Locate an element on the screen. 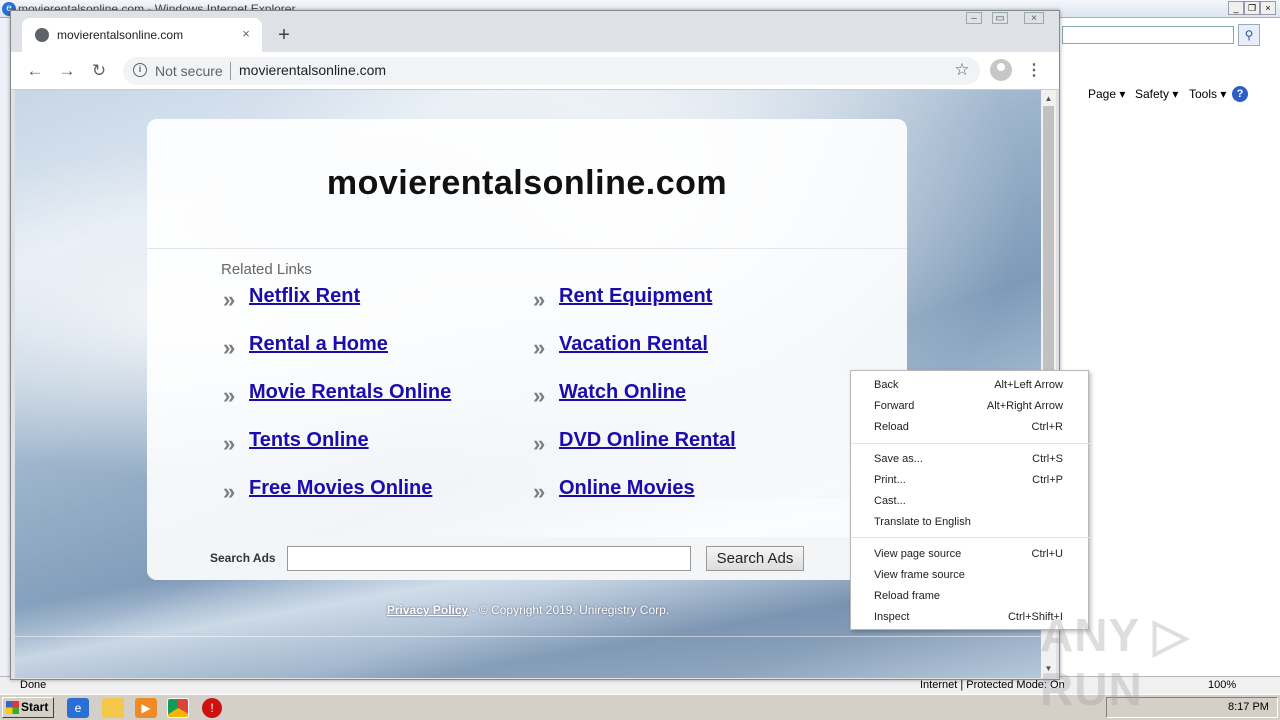 This screenshot has width=1280, height=720. bookmark-star-icon: ☆ is located at coordinates (962, 70).